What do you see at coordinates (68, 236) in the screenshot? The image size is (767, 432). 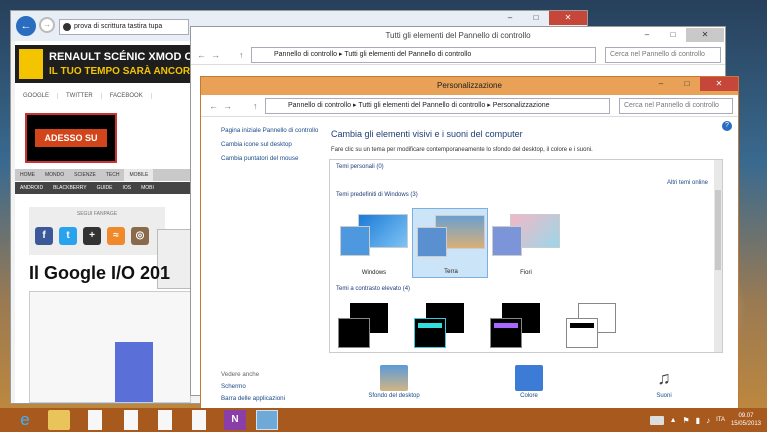 I see `twitter-icon: t` at bounding box center [68, 236].